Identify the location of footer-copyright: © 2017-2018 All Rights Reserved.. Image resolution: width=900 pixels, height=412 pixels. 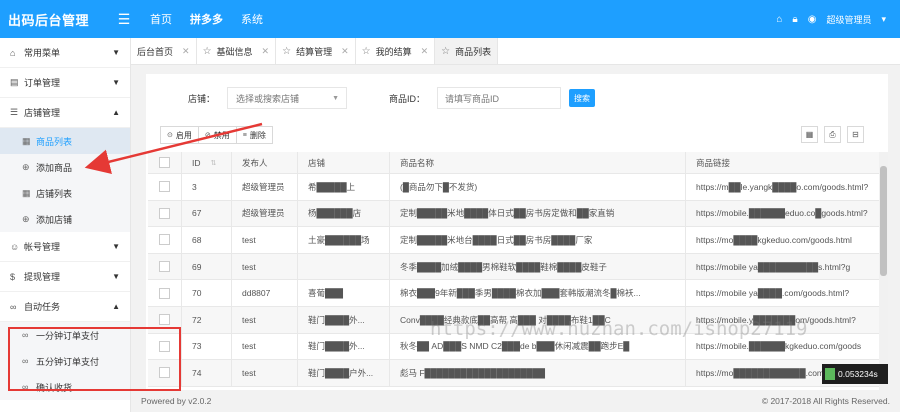
(825, 401).